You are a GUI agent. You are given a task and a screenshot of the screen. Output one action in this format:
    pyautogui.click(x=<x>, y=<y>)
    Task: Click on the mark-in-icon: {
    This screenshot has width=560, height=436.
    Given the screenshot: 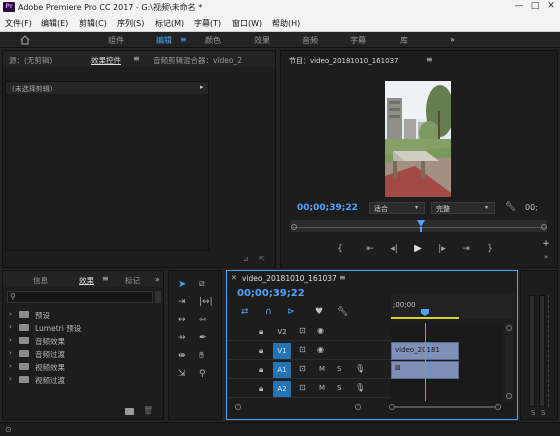 What is the action you would take?
    pyautogui.click(x=340, y=249)
    